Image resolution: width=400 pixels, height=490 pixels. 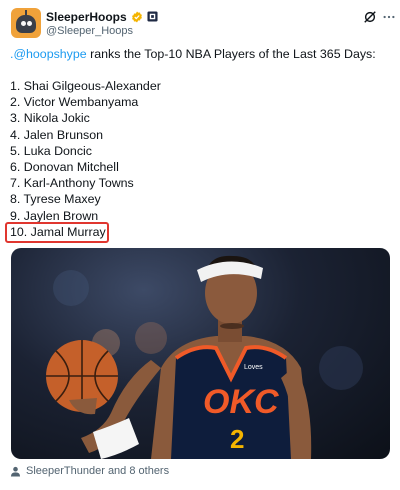 I want to click on display-name: SleeperHoops, so click(x=86, y=17).